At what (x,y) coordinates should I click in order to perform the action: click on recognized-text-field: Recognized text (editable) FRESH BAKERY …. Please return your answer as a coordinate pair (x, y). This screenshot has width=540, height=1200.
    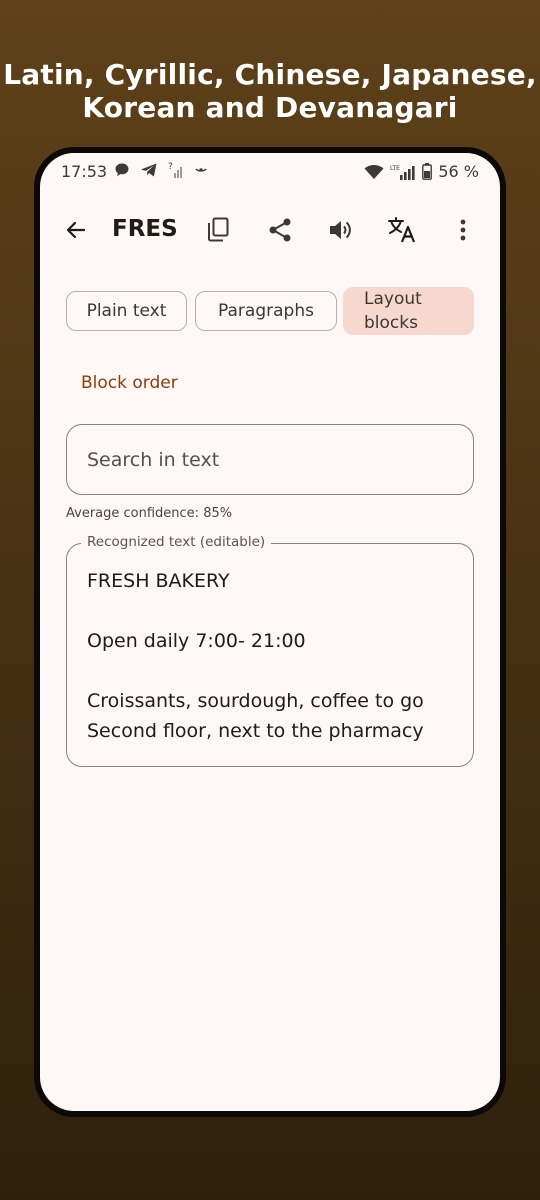
    Looking at the image, I should click on (270, 650).